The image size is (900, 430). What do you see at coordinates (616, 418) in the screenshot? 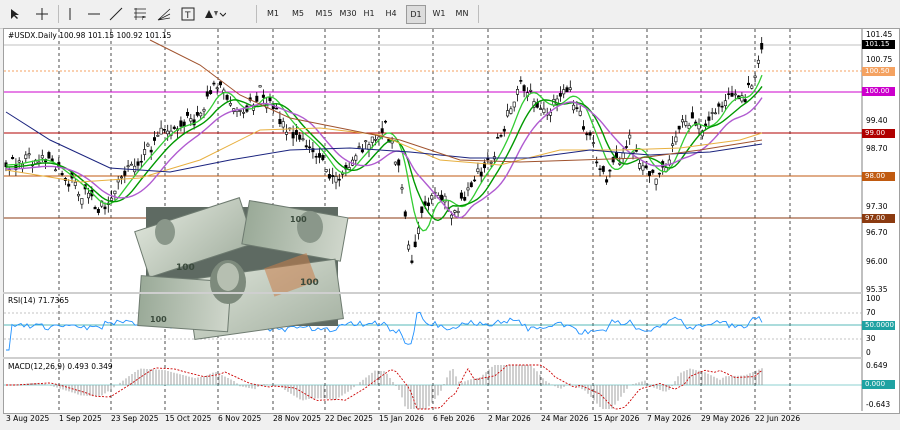
I see `date-label: 15 Apr 2026` at bounding box center [616, 418].